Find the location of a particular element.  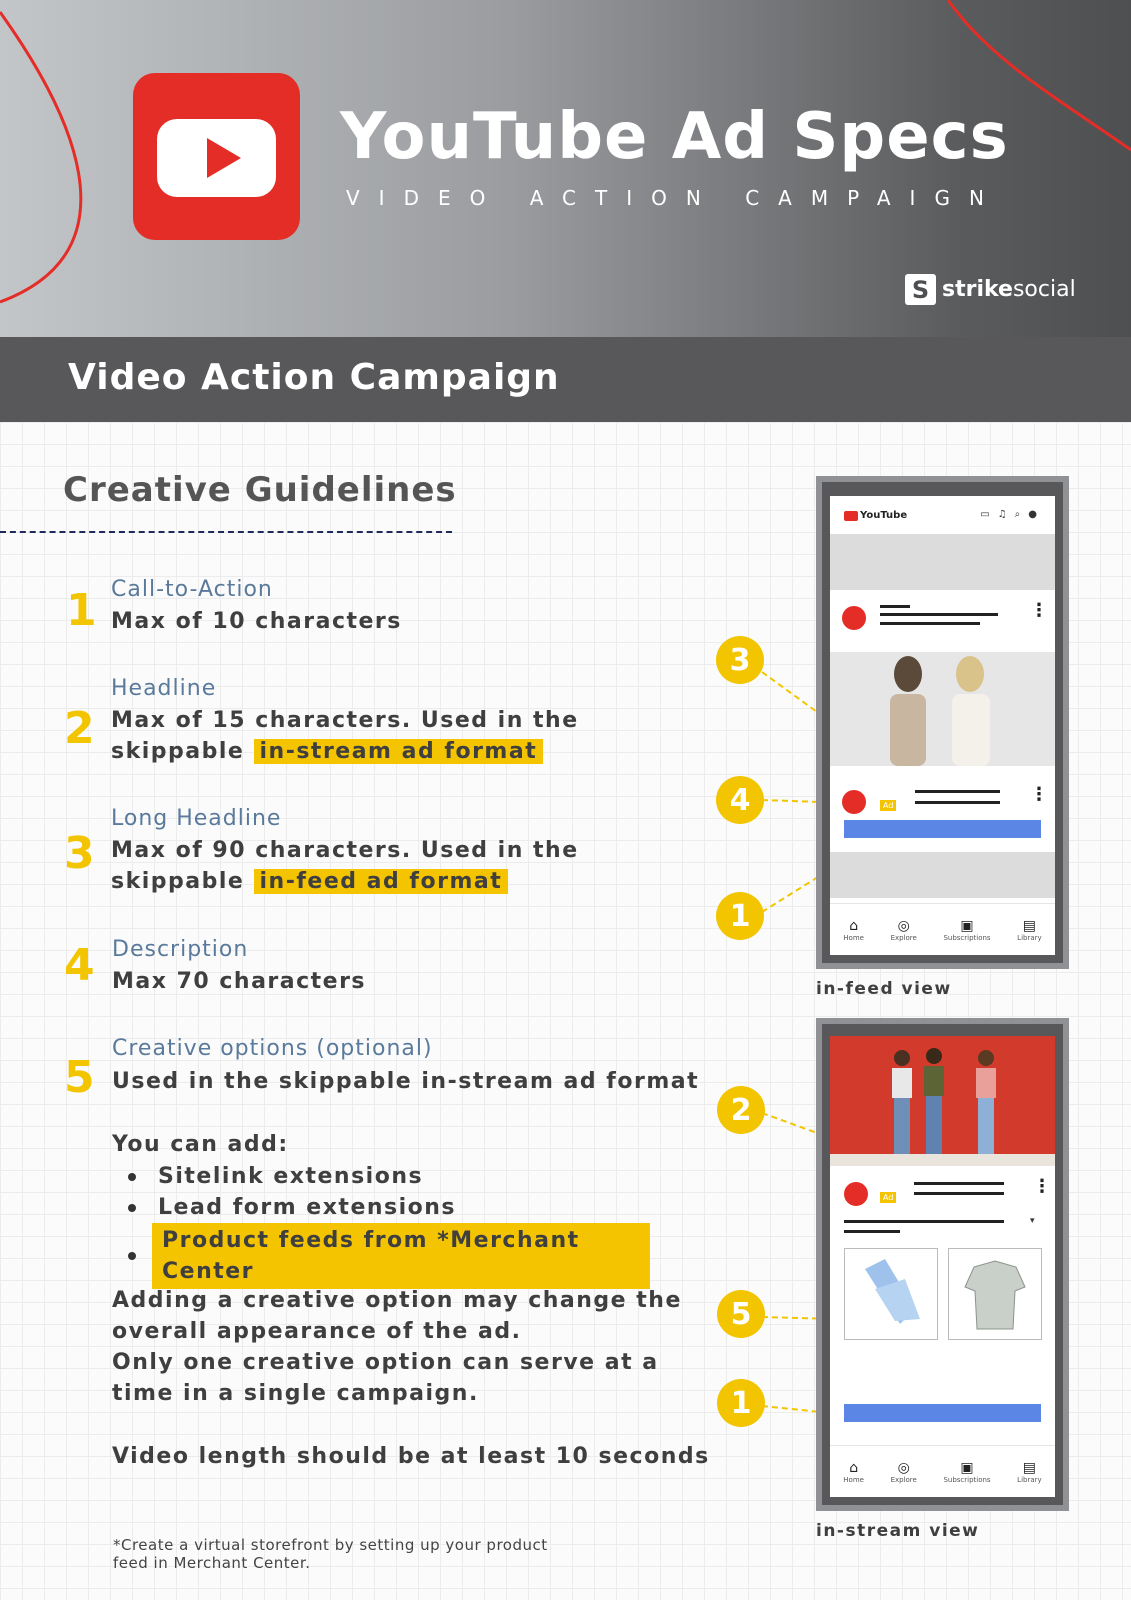

callout-badge: 4 is located at coordinates (740, 800).